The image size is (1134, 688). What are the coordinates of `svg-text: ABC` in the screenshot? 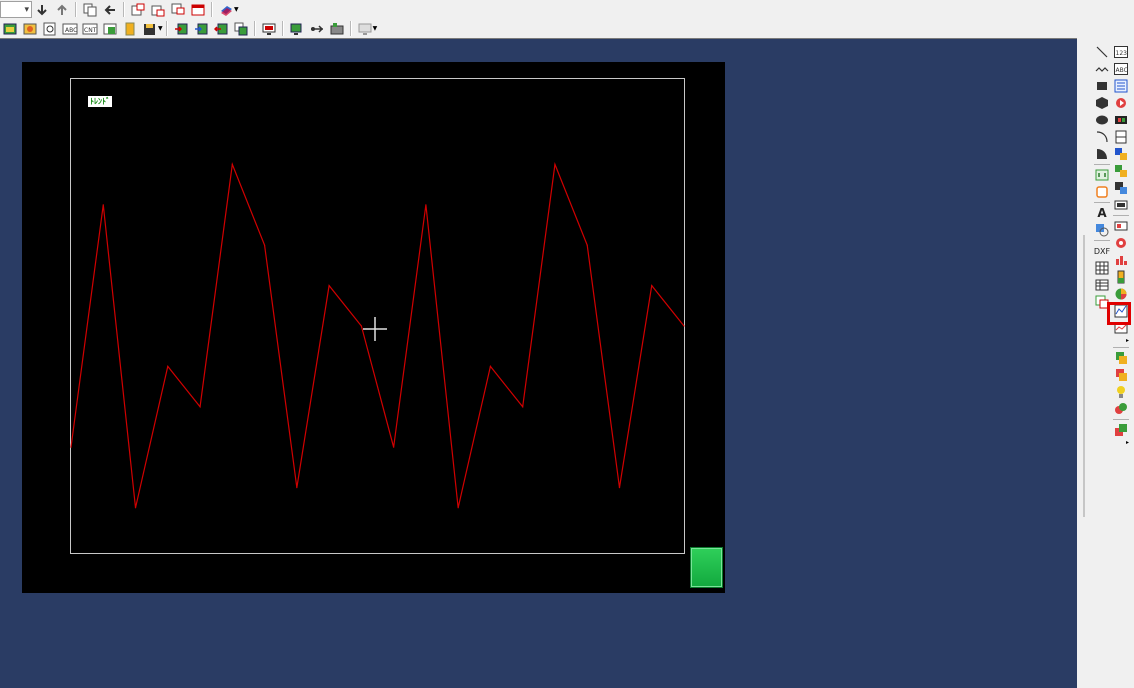 It's located at (71, 30).